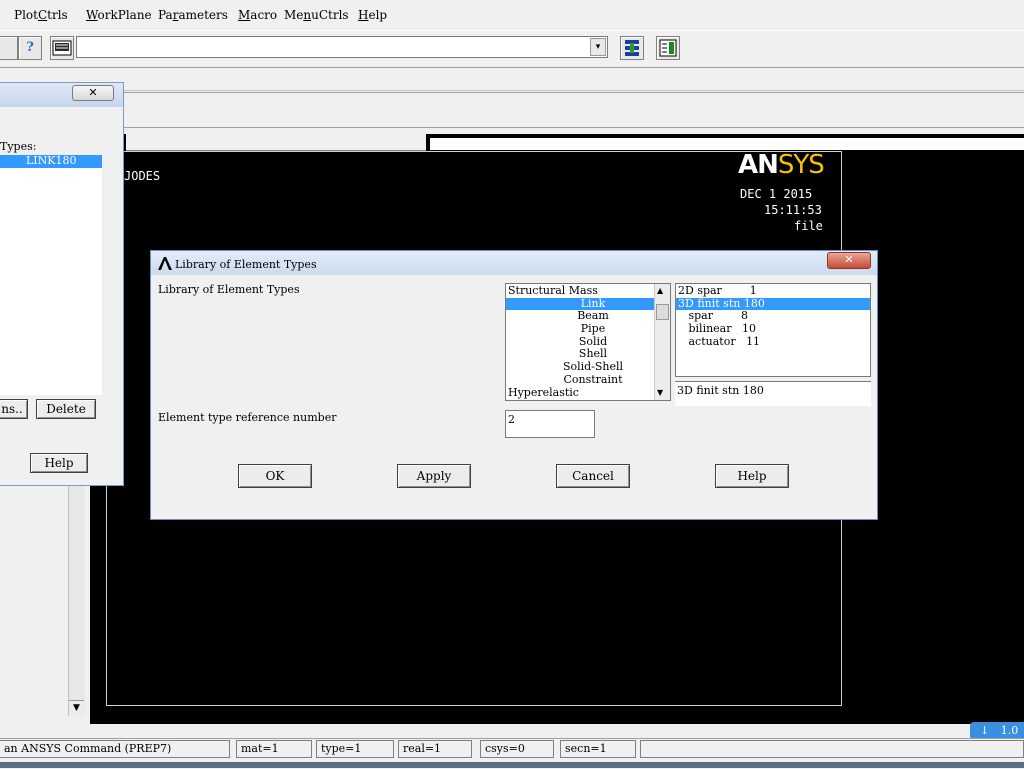 This screenshot has width=1024, height=769. Describe the element at coordinates (720, 390) in the screenshot. I see `selected-type-value: 3D finit stn 180` at that location.